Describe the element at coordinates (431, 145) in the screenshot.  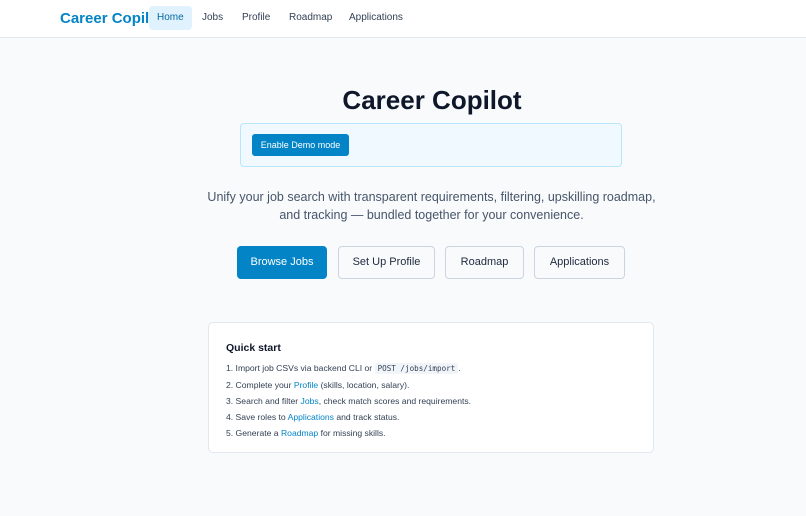
I see `demo-mode-panel: Enable Demo mode` at that location.